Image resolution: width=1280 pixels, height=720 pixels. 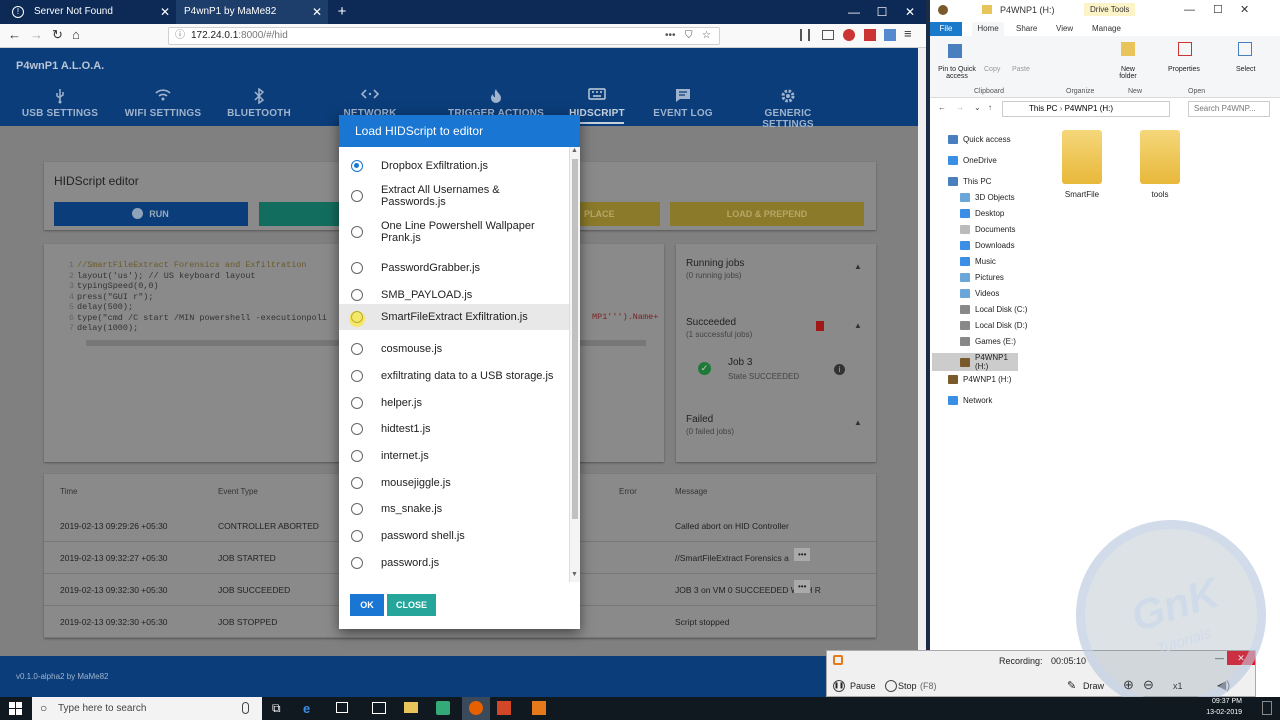 What do you see at coordinates (1128, 73) in the screenshot?
I see `new-folder-button: New folder` at bounding box center [1128, 73].